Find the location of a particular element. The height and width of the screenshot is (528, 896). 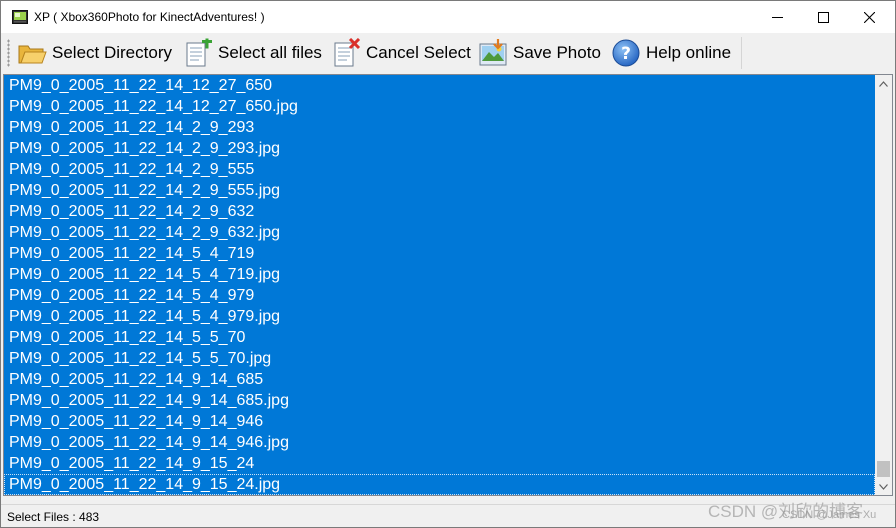

minimize-button is located at coordinates (777, 17).